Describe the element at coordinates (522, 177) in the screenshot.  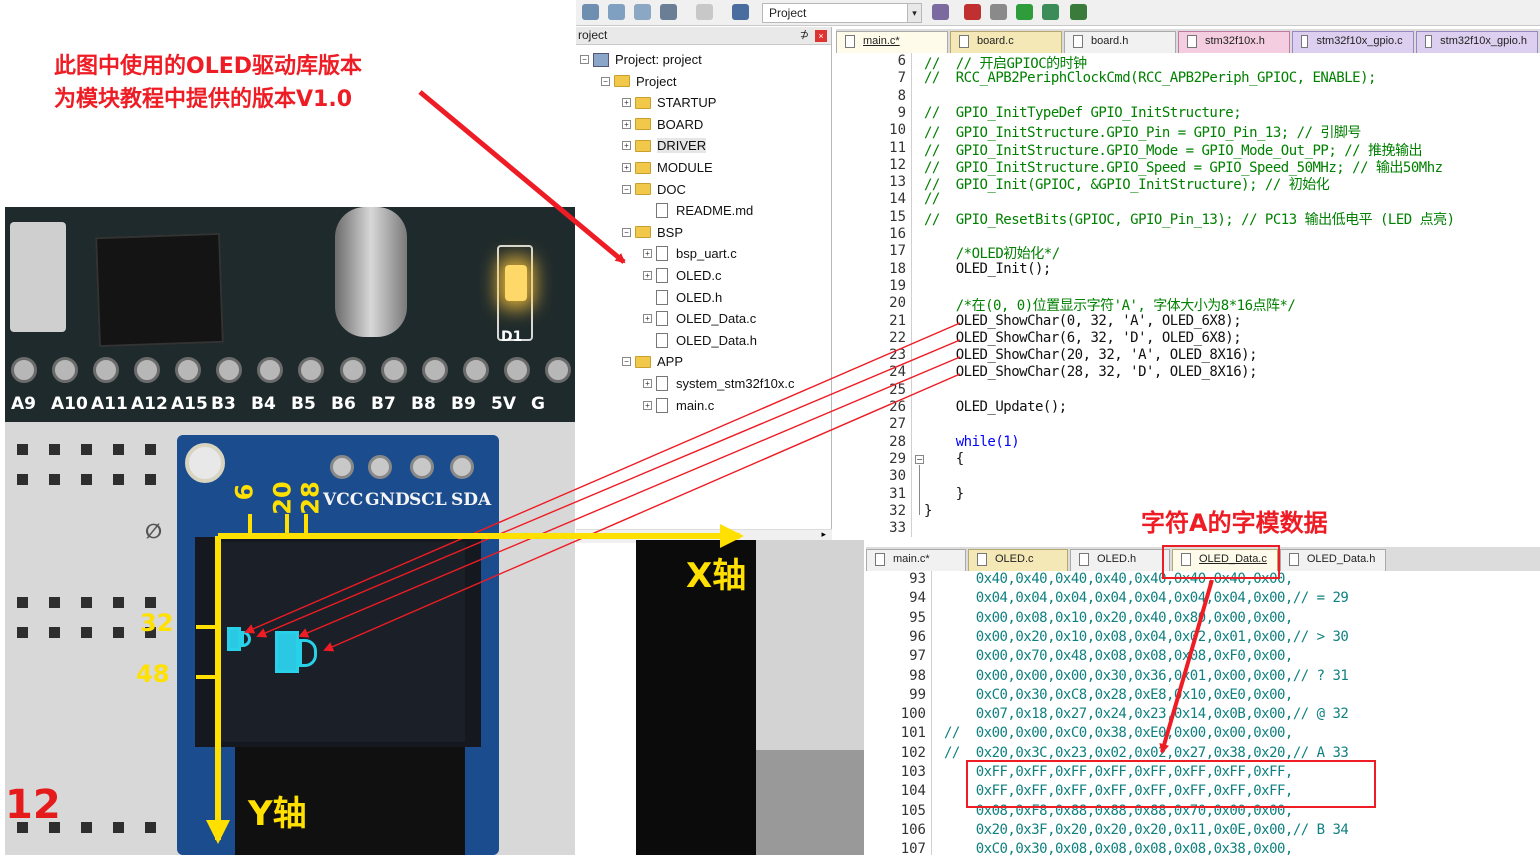
I see `annotation-arrow` at that location.